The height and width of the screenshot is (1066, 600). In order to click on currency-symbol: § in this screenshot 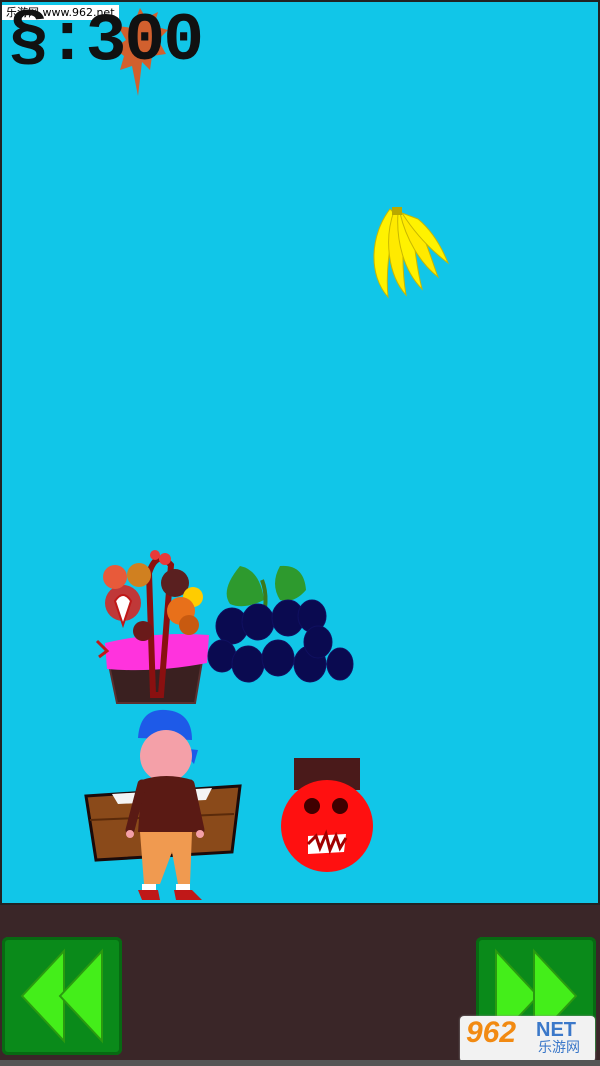, I will do `click(28, 41)`.